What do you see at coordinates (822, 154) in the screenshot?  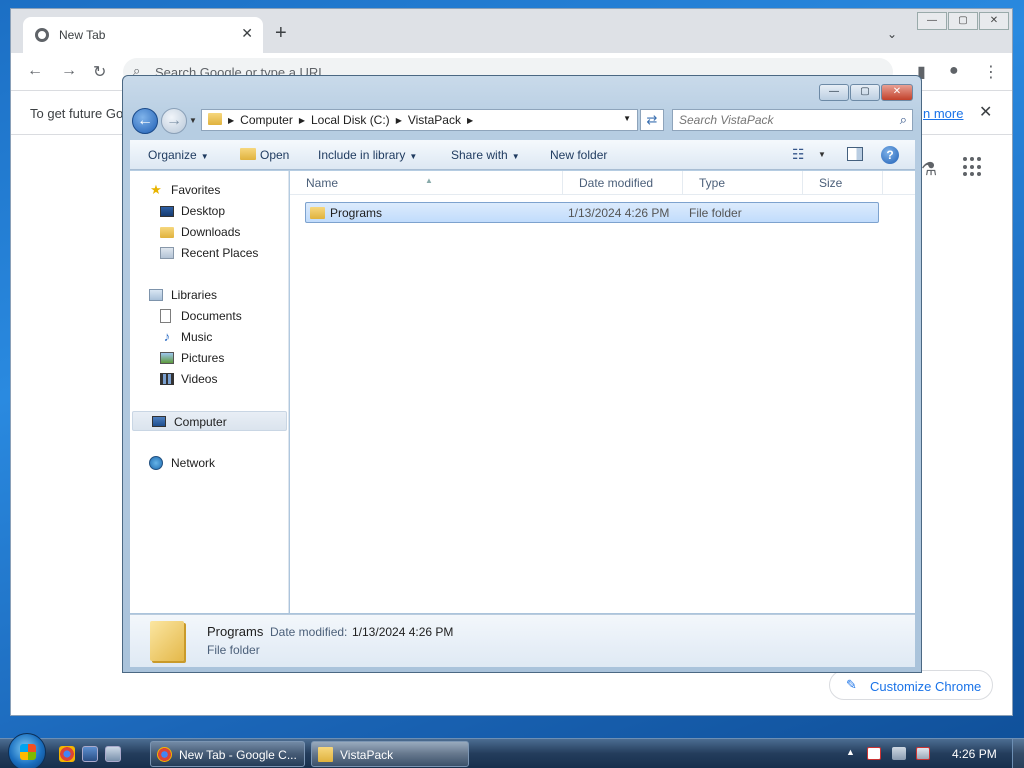 I see `views-dropdown-icon: ▼` at bounding box center [822, 154].